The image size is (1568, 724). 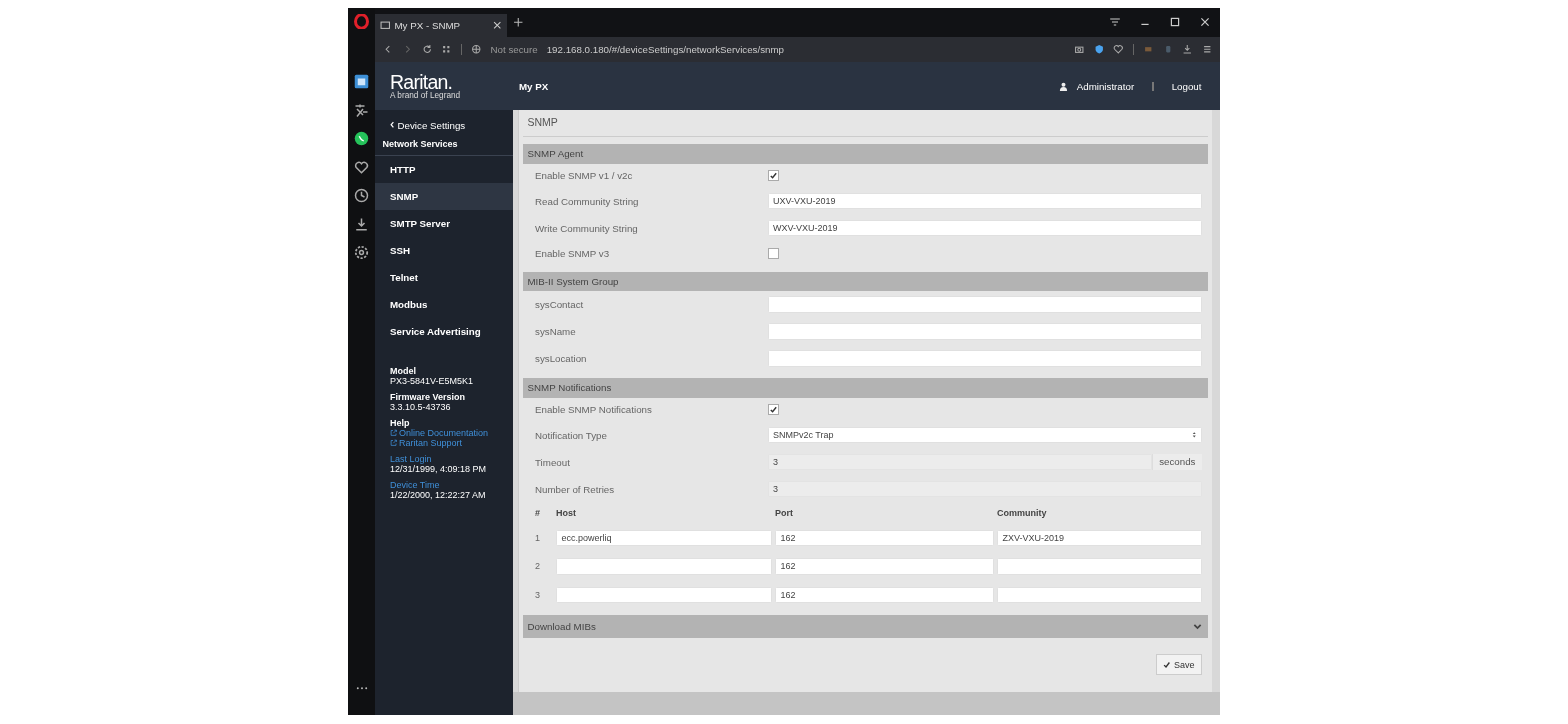 I want to click on text-field: ZXV-VXU-2019, so click(x=1099, y=537).